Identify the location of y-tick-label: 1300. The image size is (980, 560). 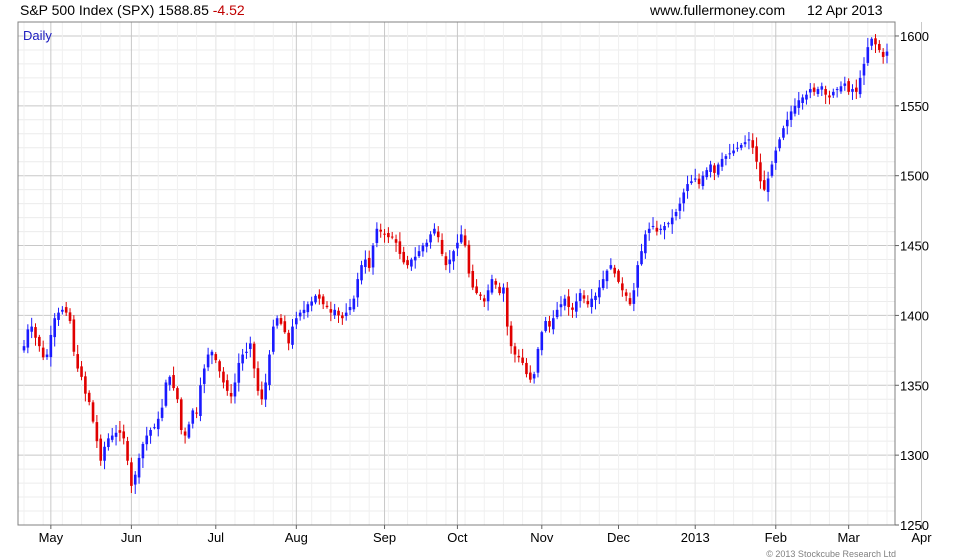
(914, 455).